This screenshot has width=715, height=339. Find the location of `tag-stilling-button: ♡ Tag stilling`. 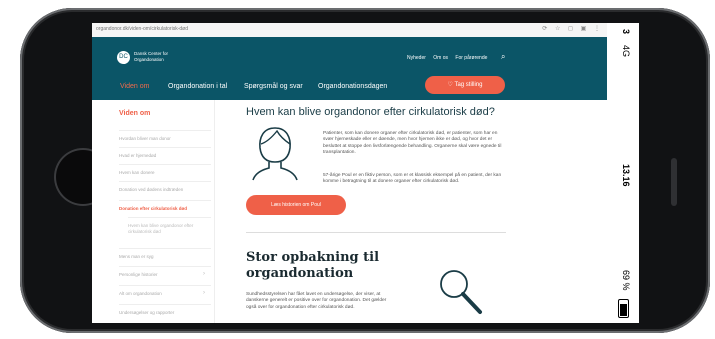

tag-stilling-button: ♡ Tag stilling is located at coordinates (465, 85).